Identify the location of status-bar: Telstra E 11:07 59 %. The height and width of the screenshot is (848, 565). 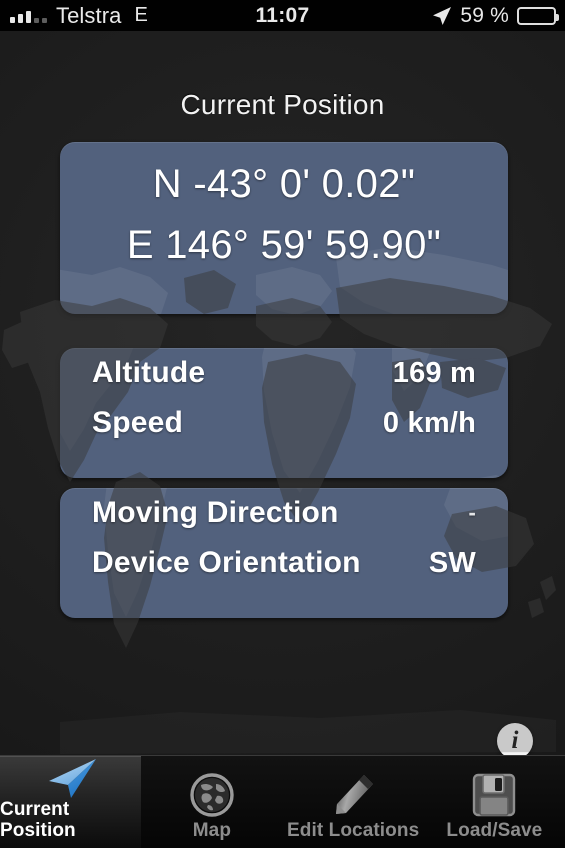
(282, 15).